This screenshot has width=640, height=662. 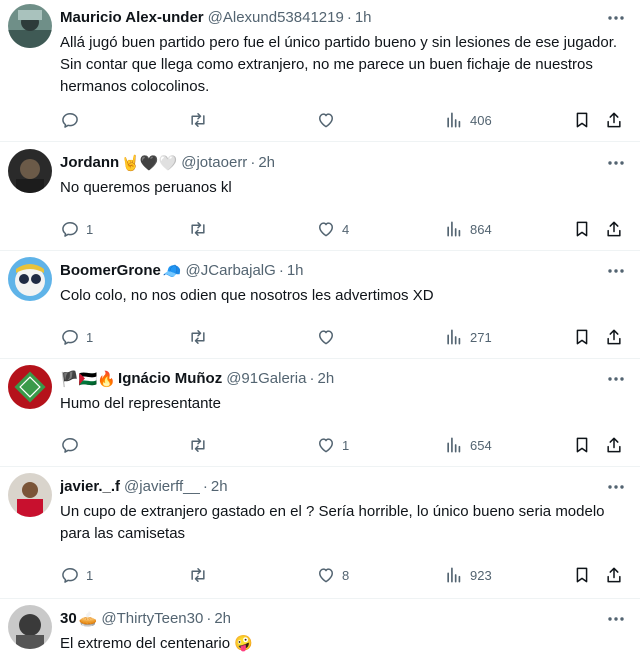 I want to click on tweet-text: Humo del representante, so click(x=140, y=403).